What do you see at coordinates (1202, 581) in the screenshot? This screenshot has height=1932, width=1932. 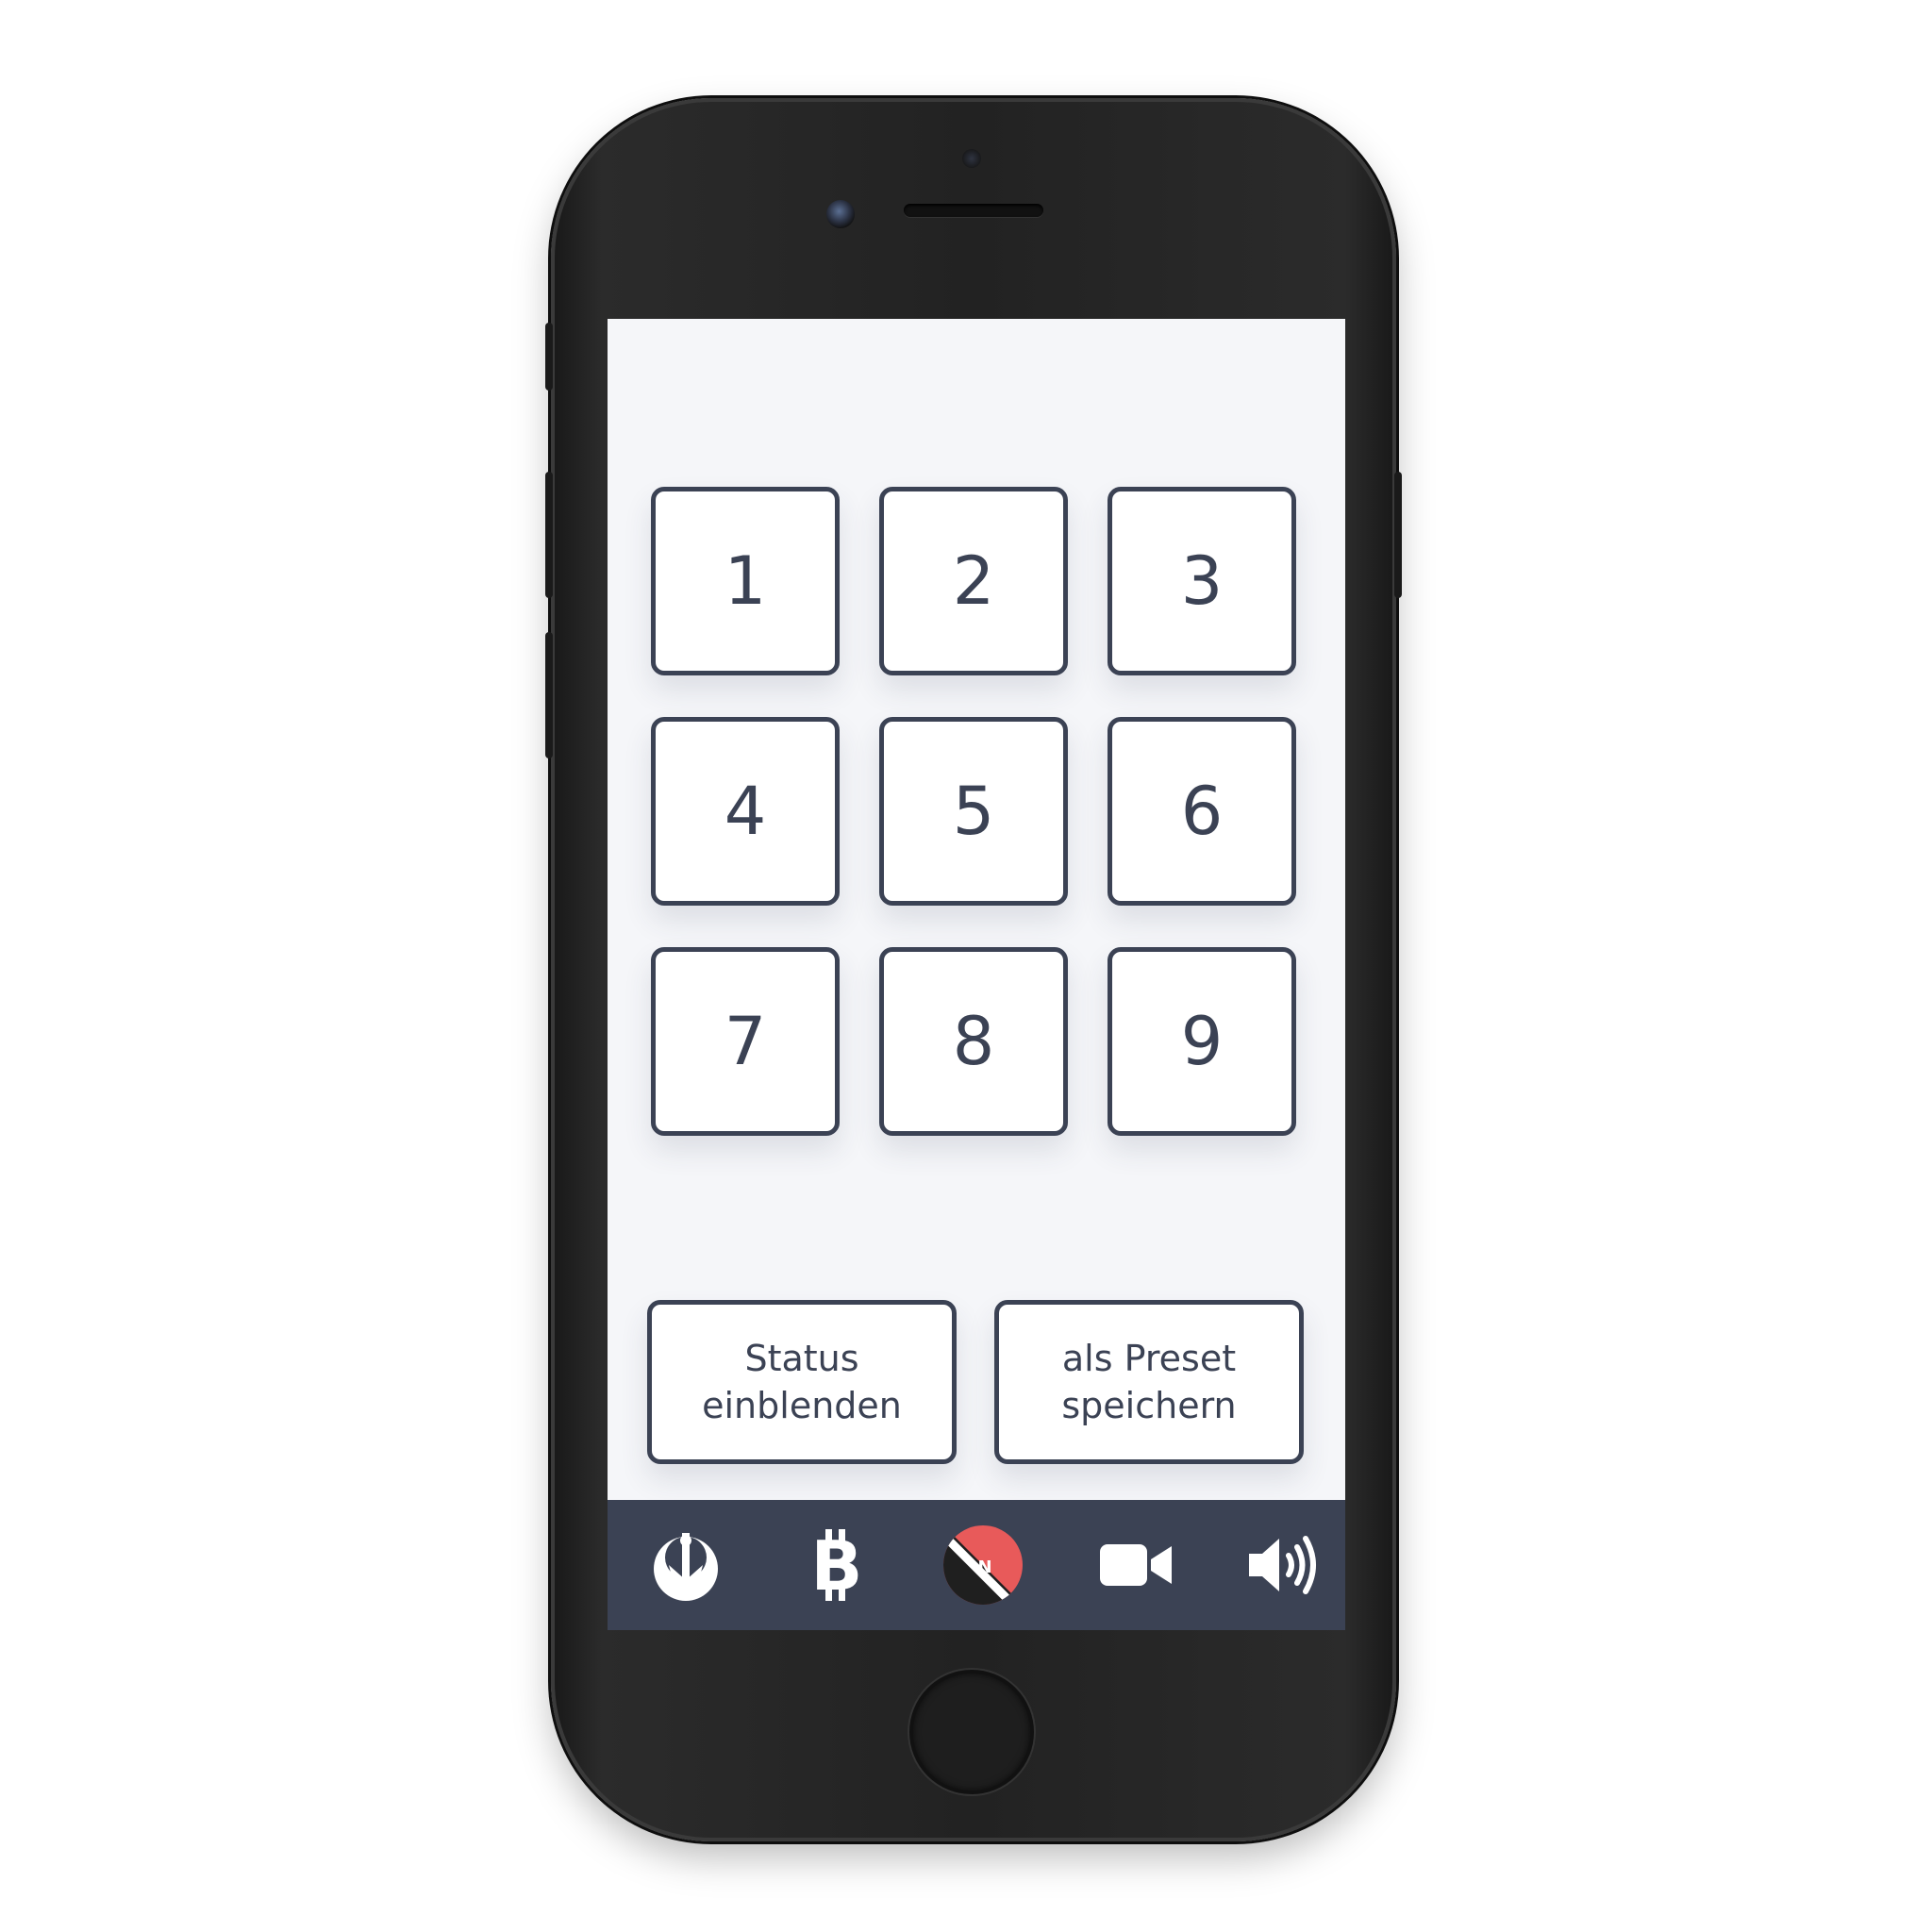 I see `key-3: 3` at bounding box center [1202, 581].